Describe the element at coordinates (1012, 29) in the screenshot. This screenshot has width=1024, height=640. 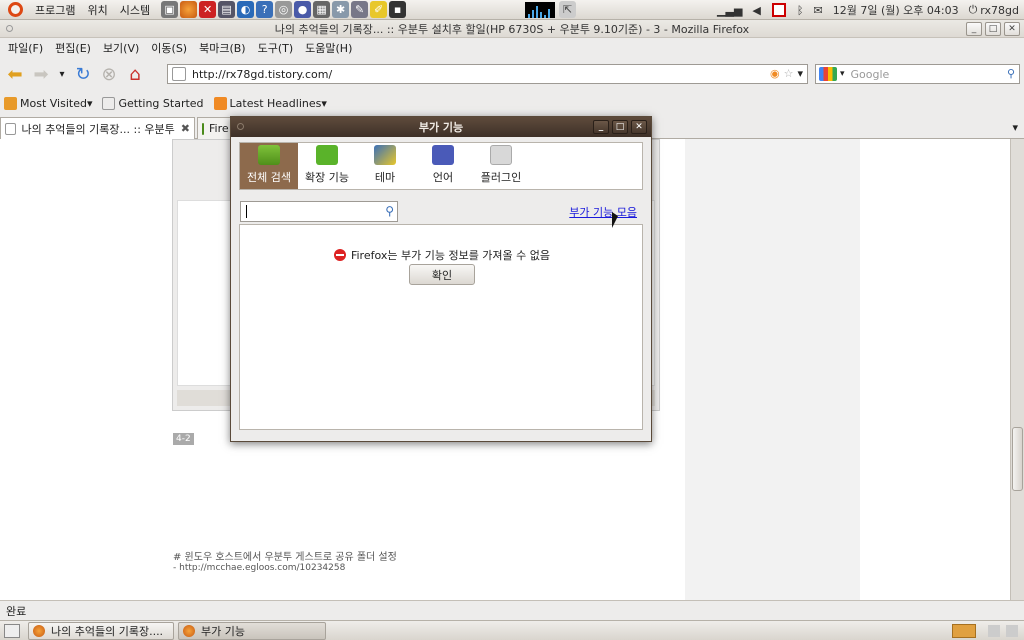
I see `close-button: ✕` at that location.